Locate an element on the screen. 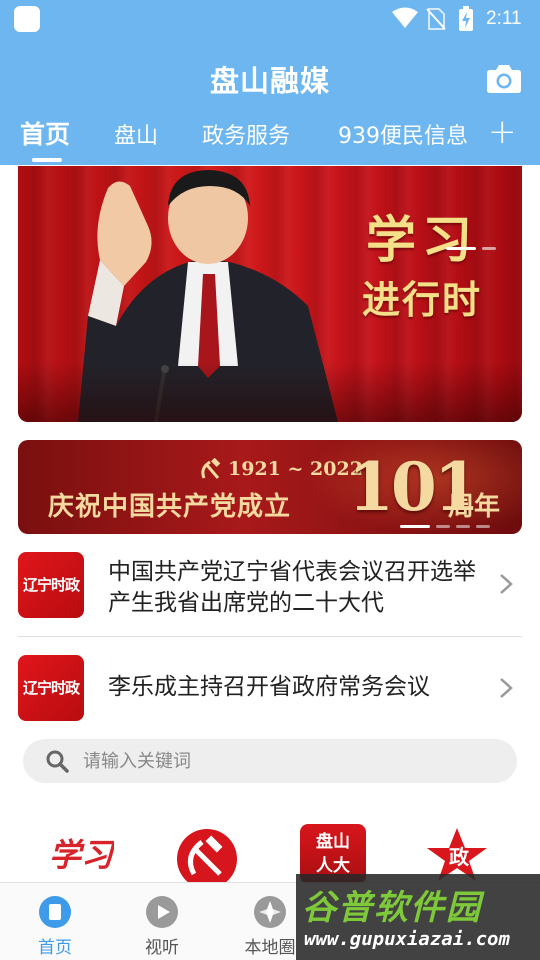 The width and height of the screenshot is (540, 960). hammer-sickle-icon is located at coordinates (211, 468).